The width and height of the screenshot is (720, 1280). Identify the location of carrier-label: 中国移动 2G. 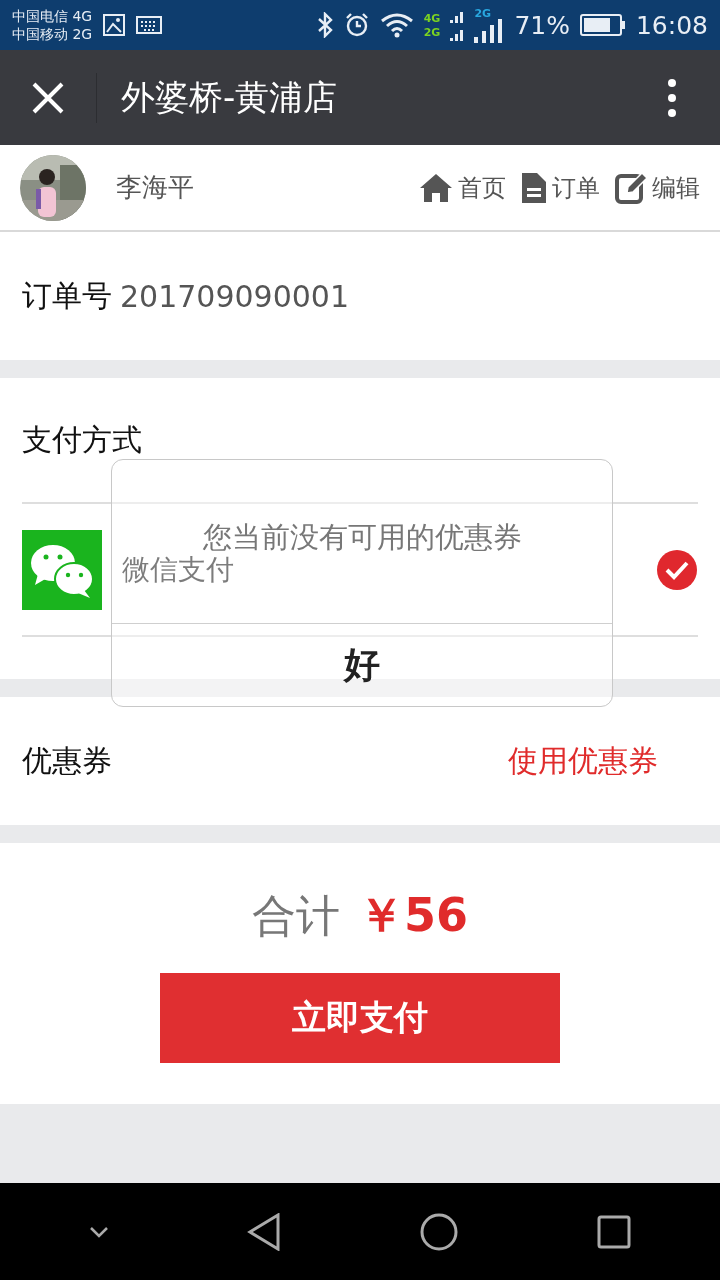
(52, 34).